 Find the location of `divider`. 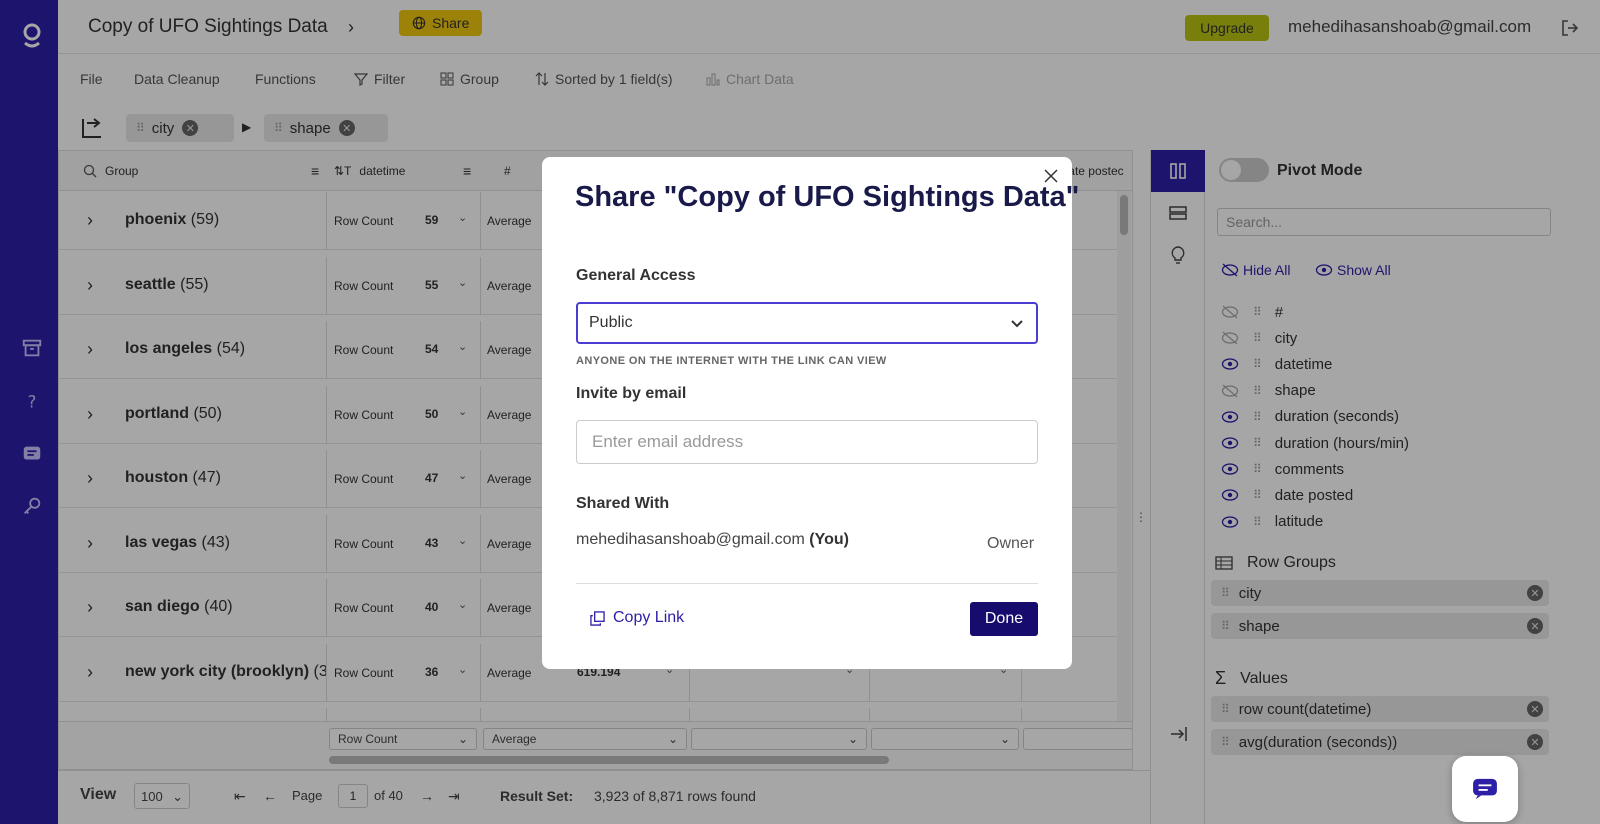

divider is located at coordinates (807, 583).